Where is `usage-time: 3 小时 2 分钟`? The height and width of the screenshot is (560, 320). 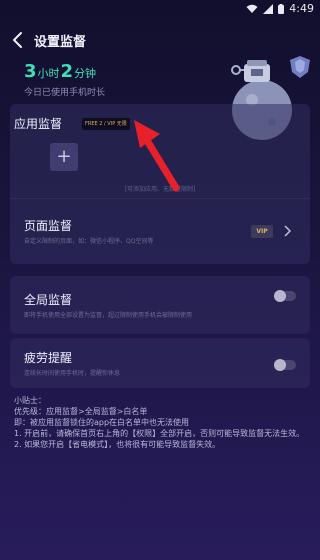
usage-time: 3 小时 2 分钟 is located at coordinates (60, 71).